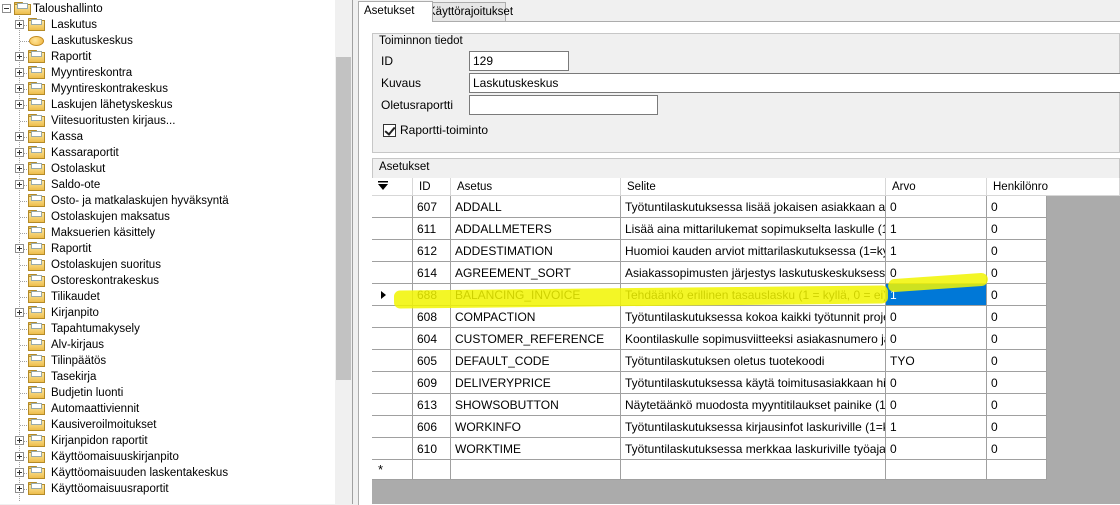 Image resolution: width=1120 pixels, height=505 pixels. Describe the element at coordinates (432, 361) in the screenshot. I see `cell-id: 605` at that location.